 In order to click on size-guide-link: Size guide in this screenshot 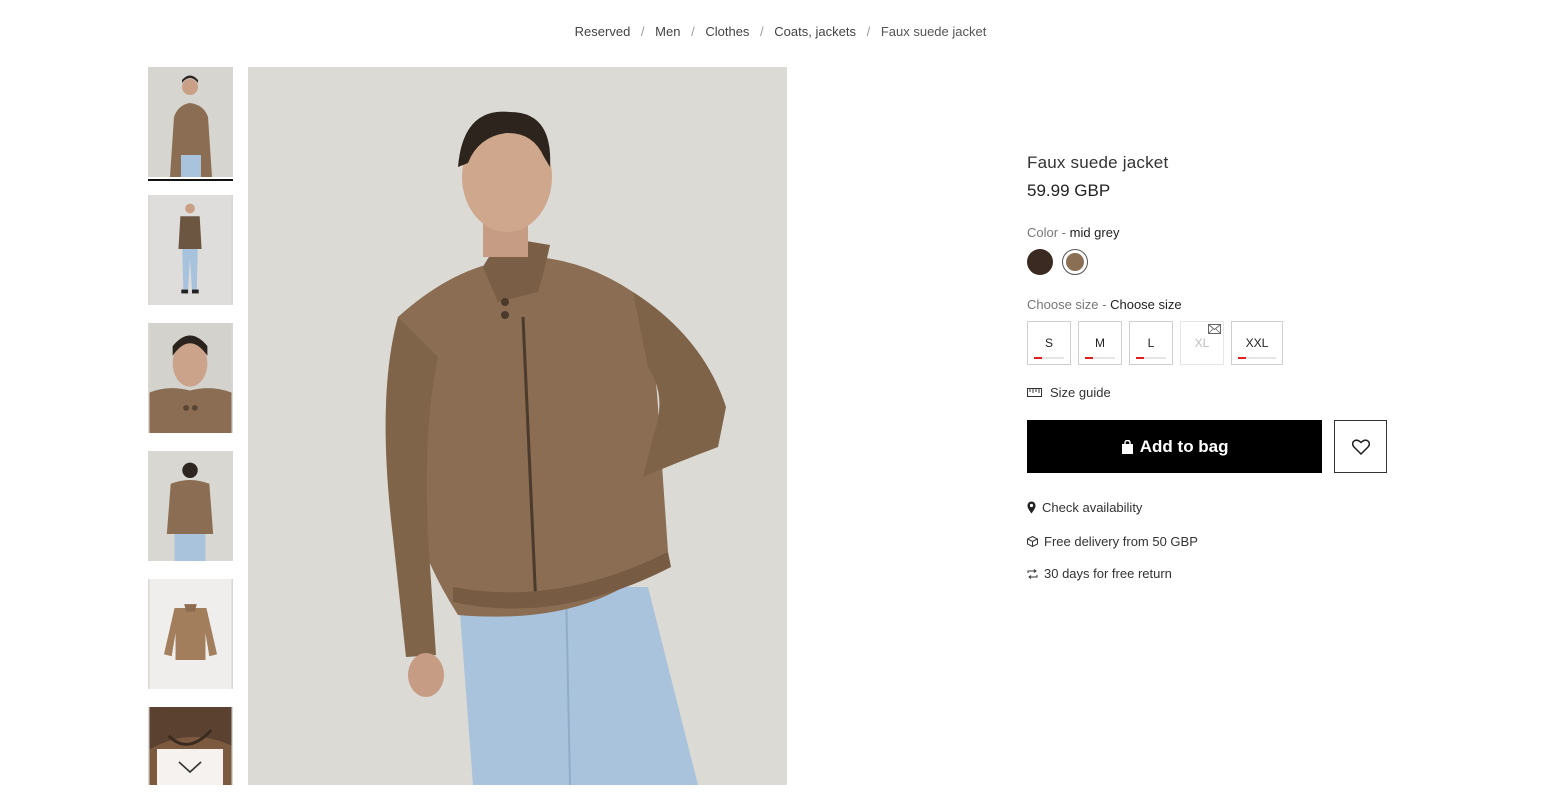, I will do `click(1207, 392)`.